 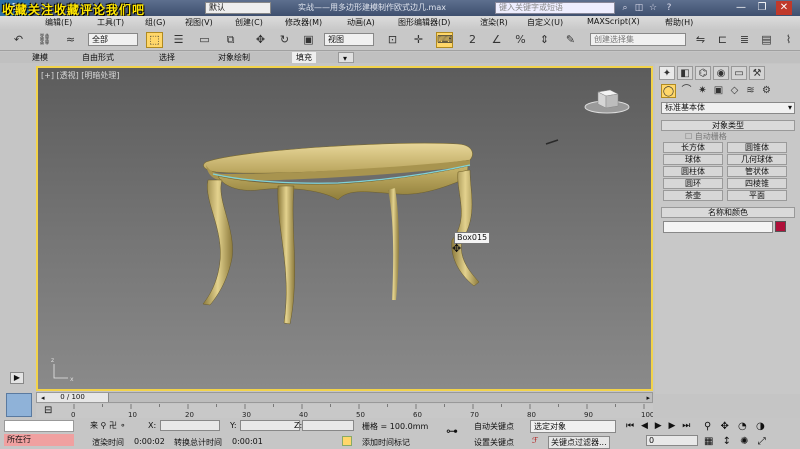 What do you see at coordinates (780, 226) in the screenshot?
I see `object-color-swatch` at bounding box center [780, 226].